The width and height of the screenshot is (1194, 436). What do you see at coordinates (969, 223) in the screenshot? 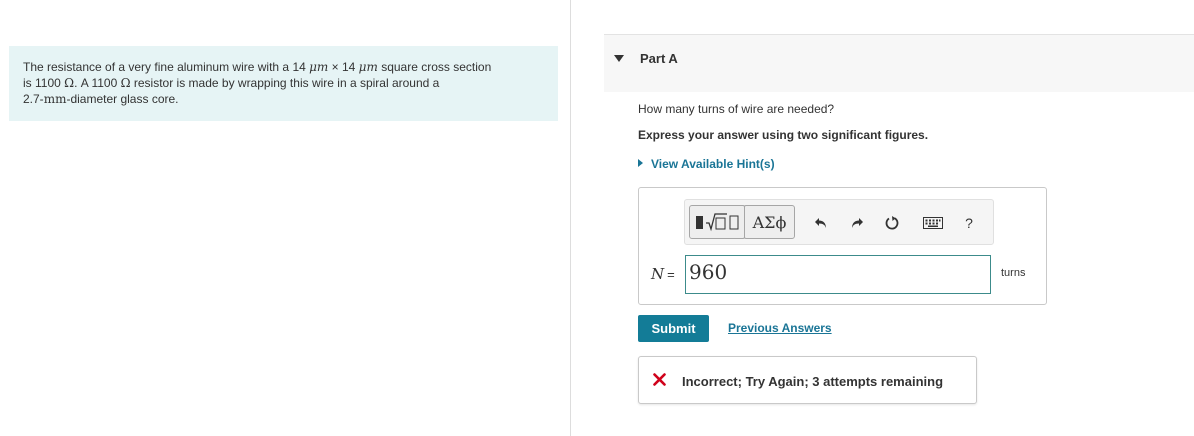
I see `help-icon: ?` at bounding box center [969, 223].